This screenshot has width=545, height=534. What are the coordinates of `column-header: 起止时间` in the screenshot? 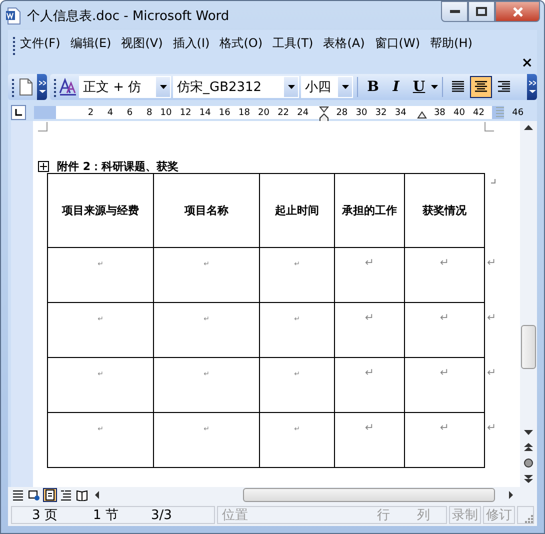 It's located at (297, 210).